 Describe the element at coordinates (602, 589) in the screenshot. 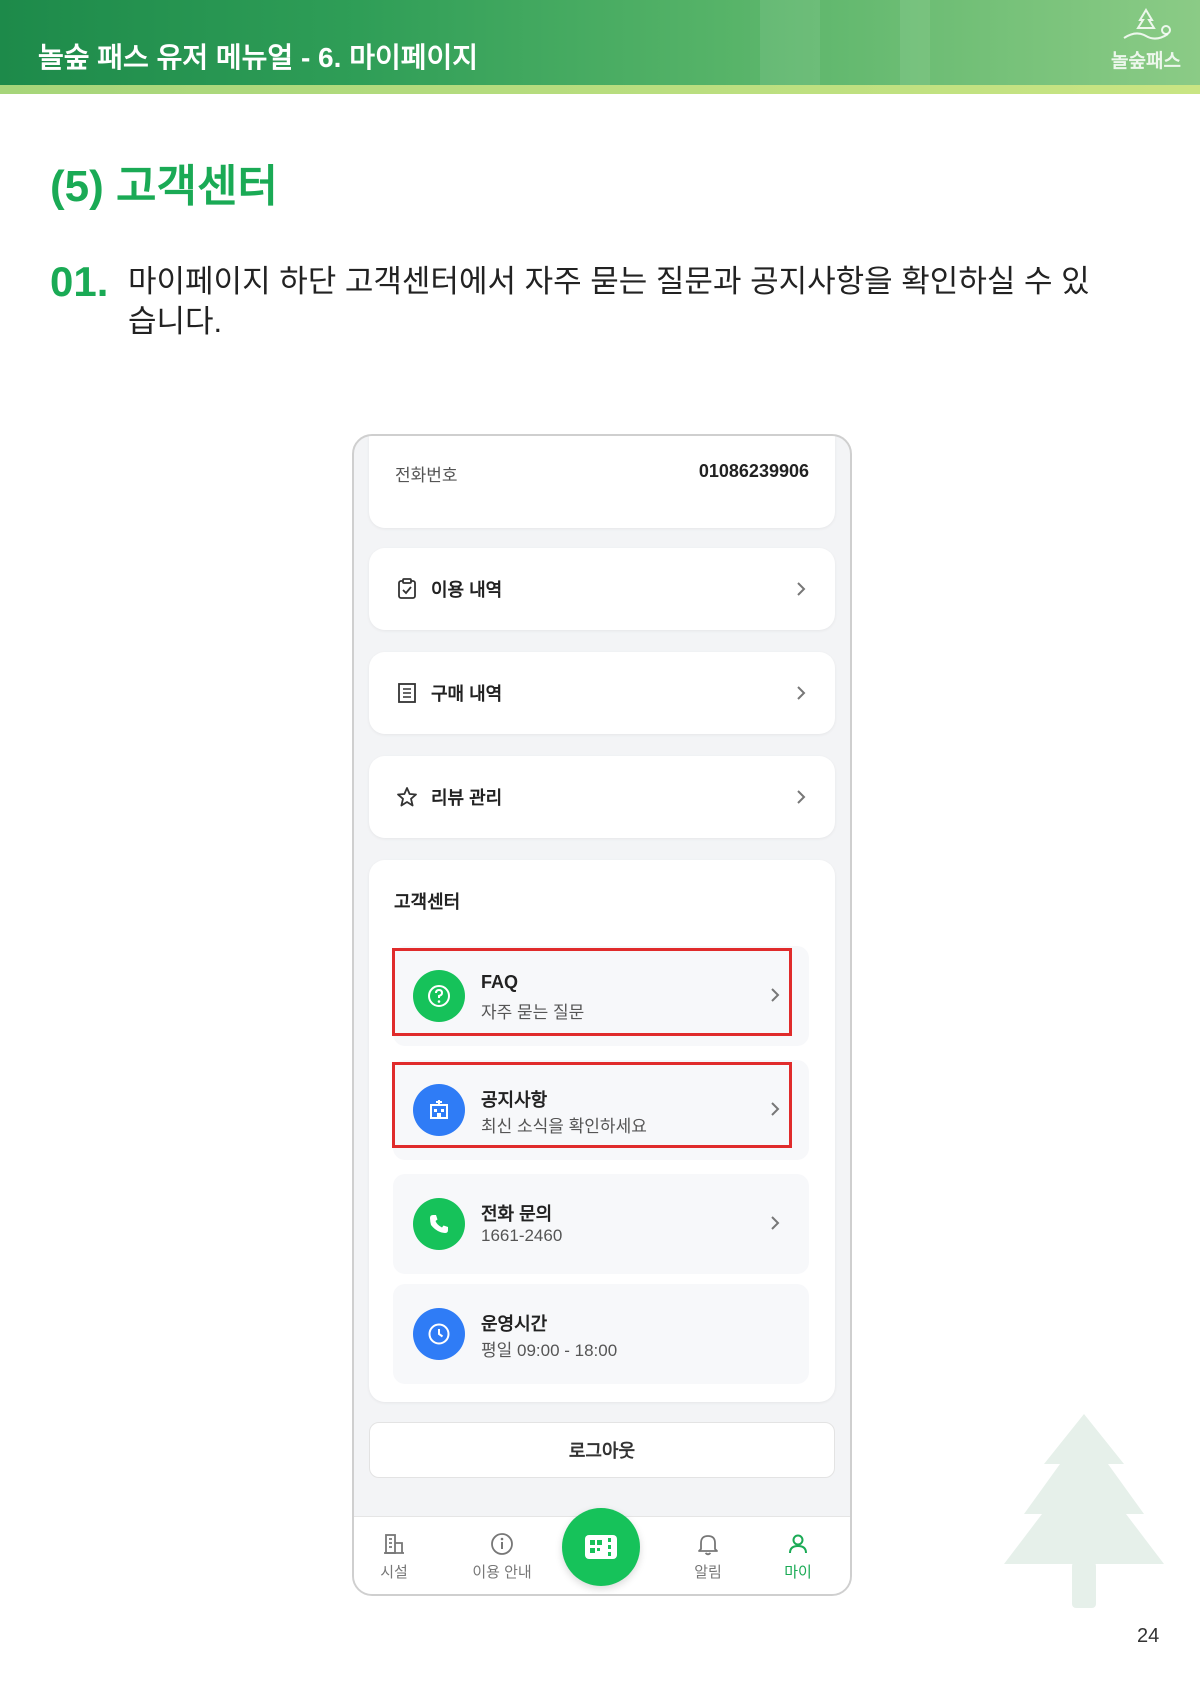

I see `menu-usage-history: 이용 내역` at that location.